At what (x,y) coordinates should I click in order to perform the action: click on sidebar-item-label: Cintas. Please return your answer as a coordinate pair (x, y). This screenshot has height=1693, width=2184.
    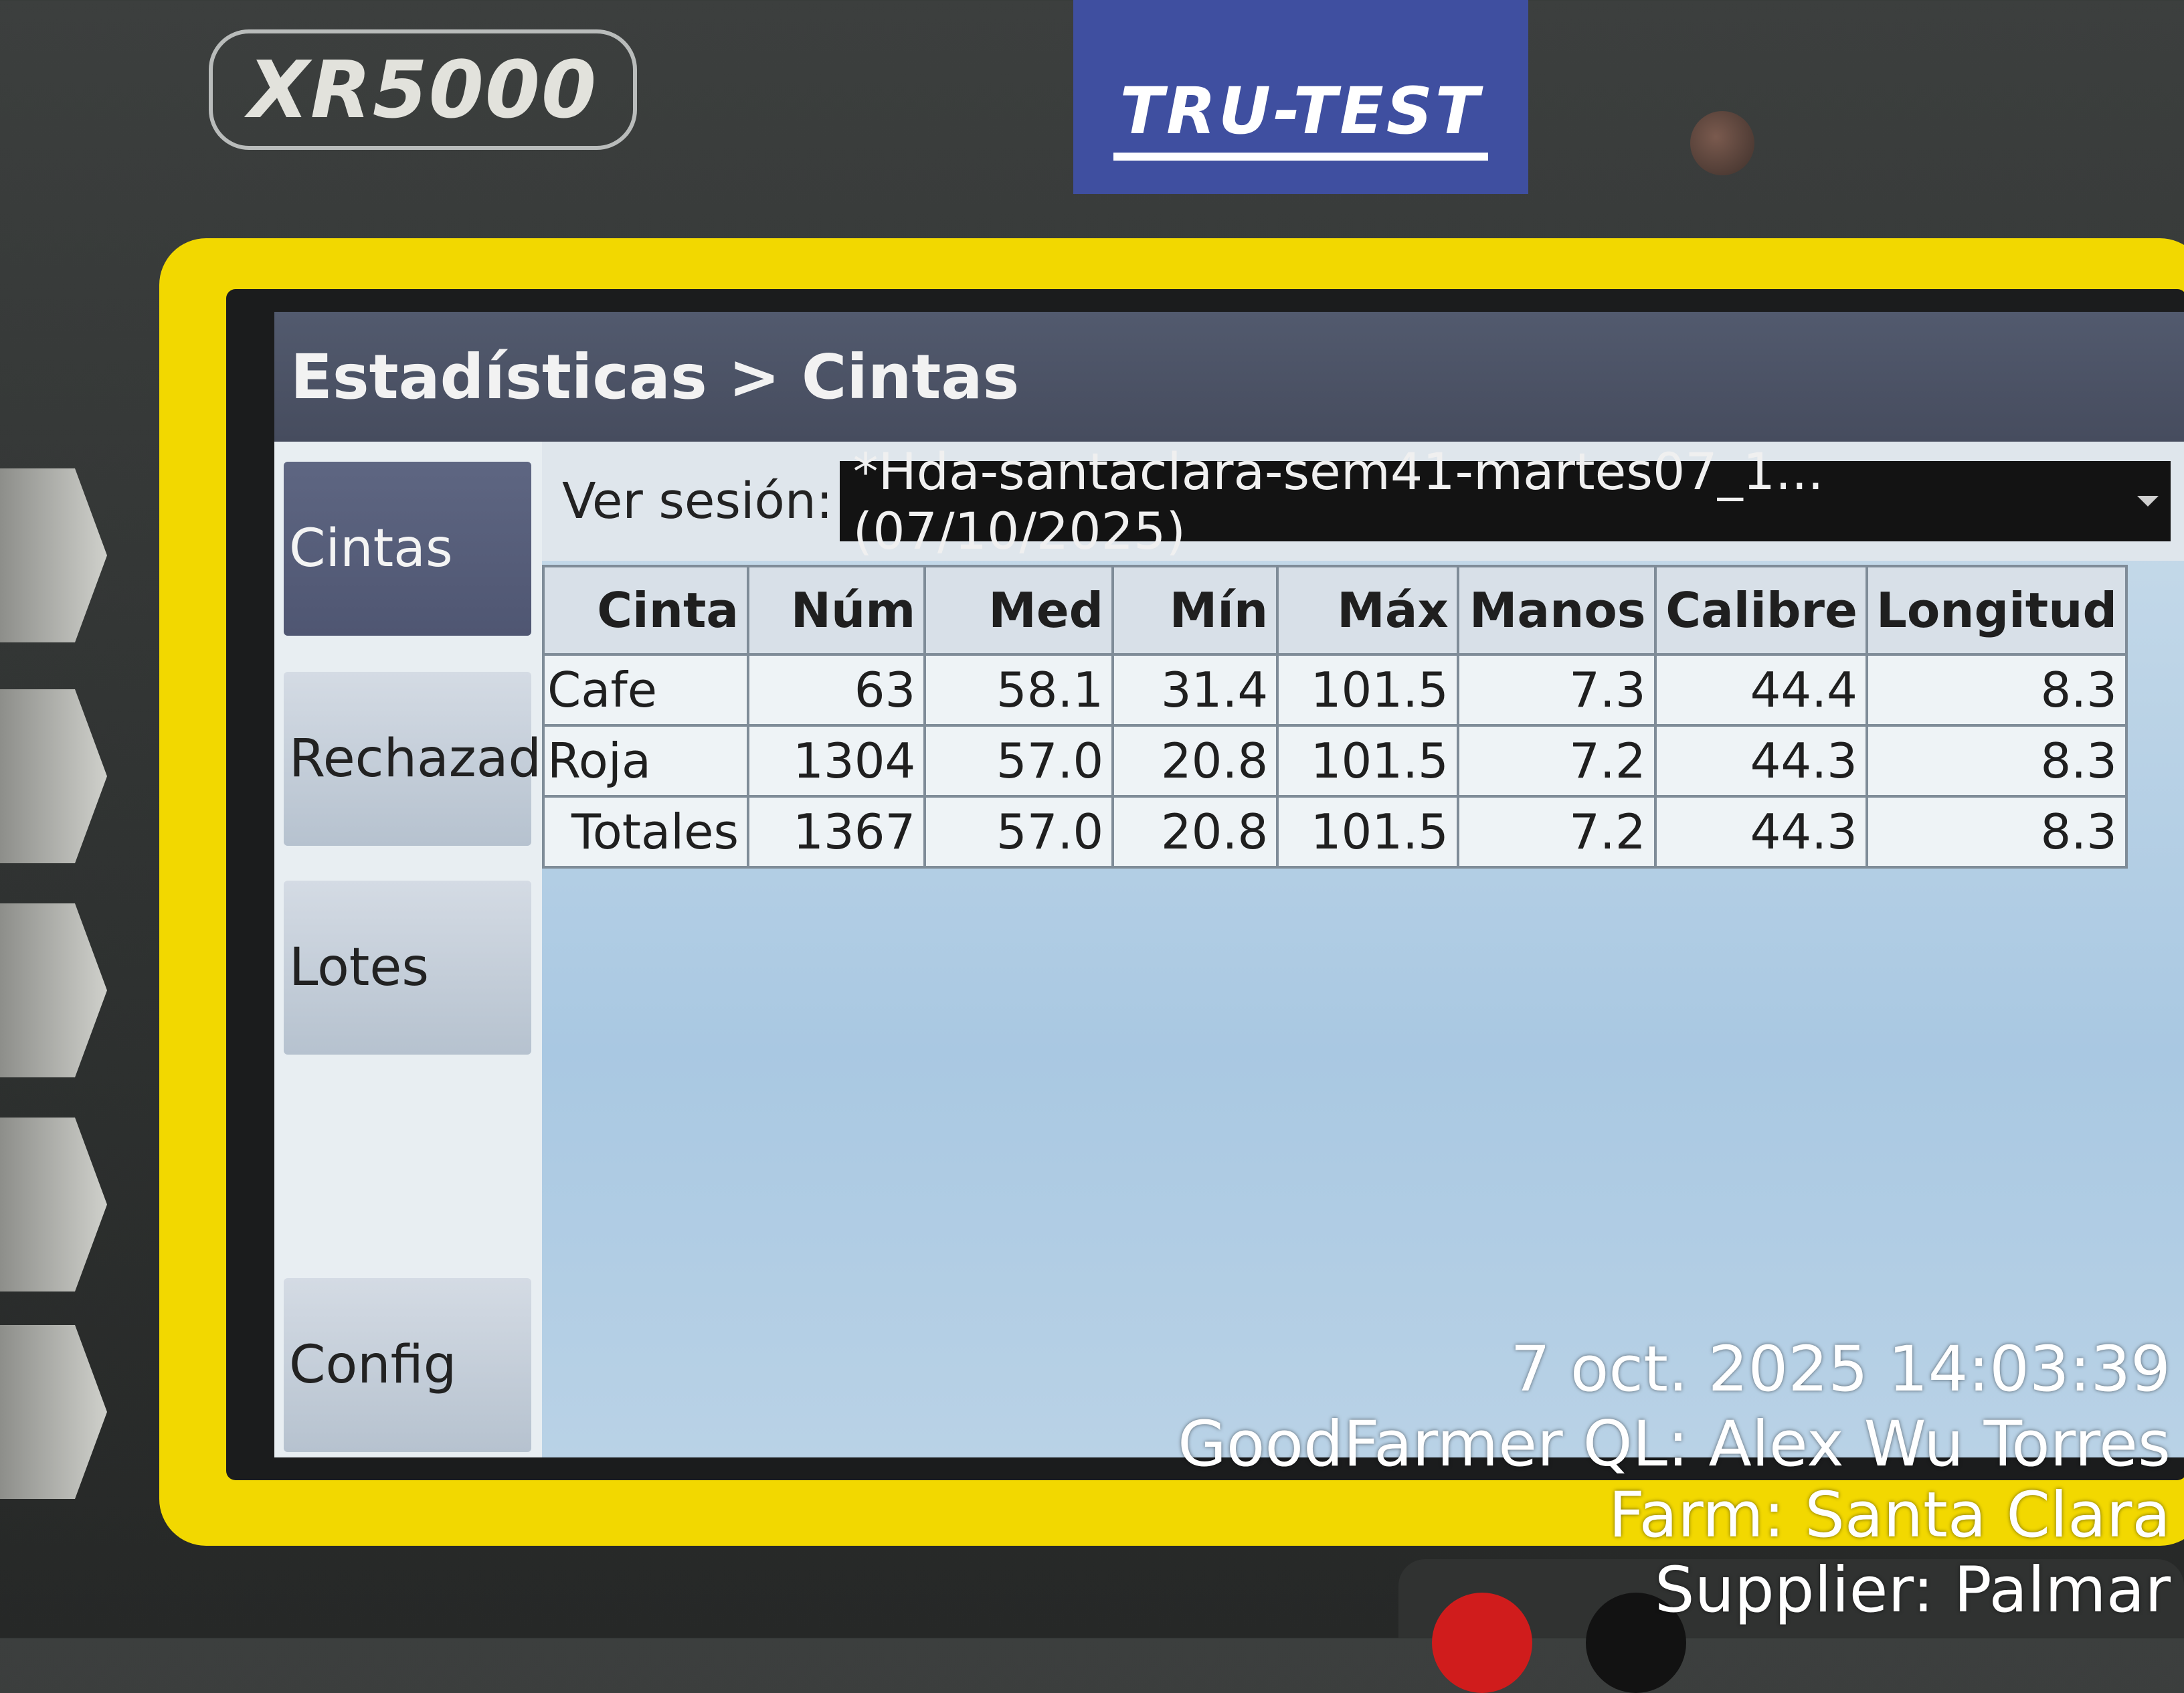
    Looking at the image, I should click on (371, 549).